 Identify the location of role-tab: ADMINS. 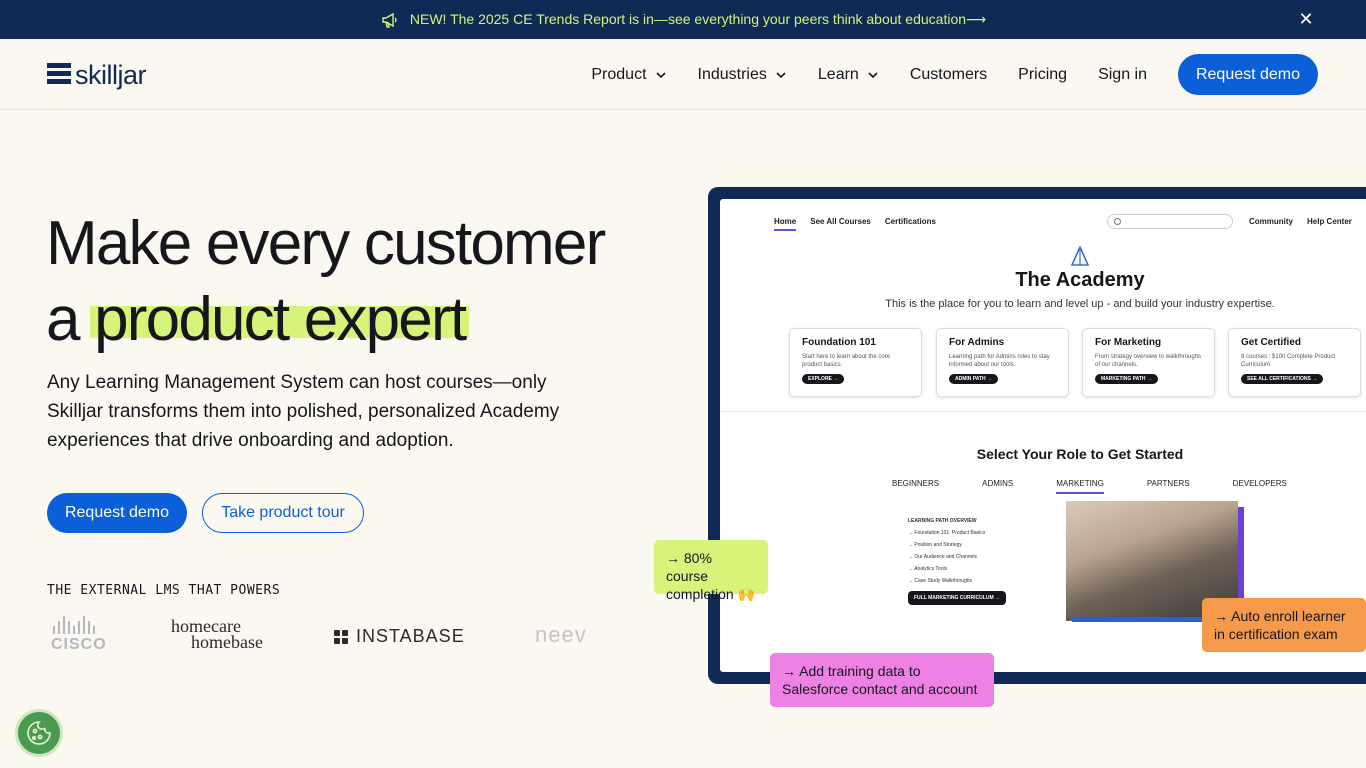
(998, 483).